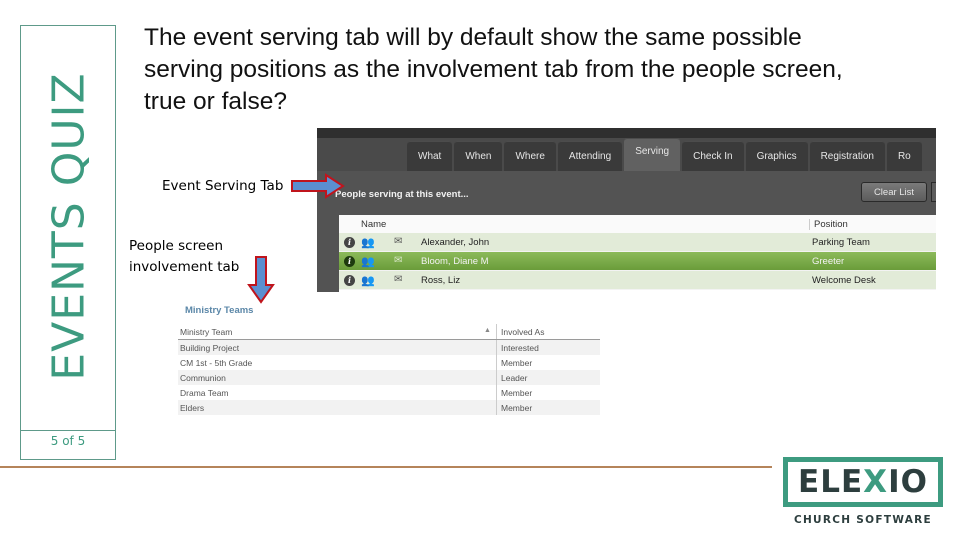 The image size is (960, 540). I want to click on table-row: Building Project Interested, so click(389, 347).